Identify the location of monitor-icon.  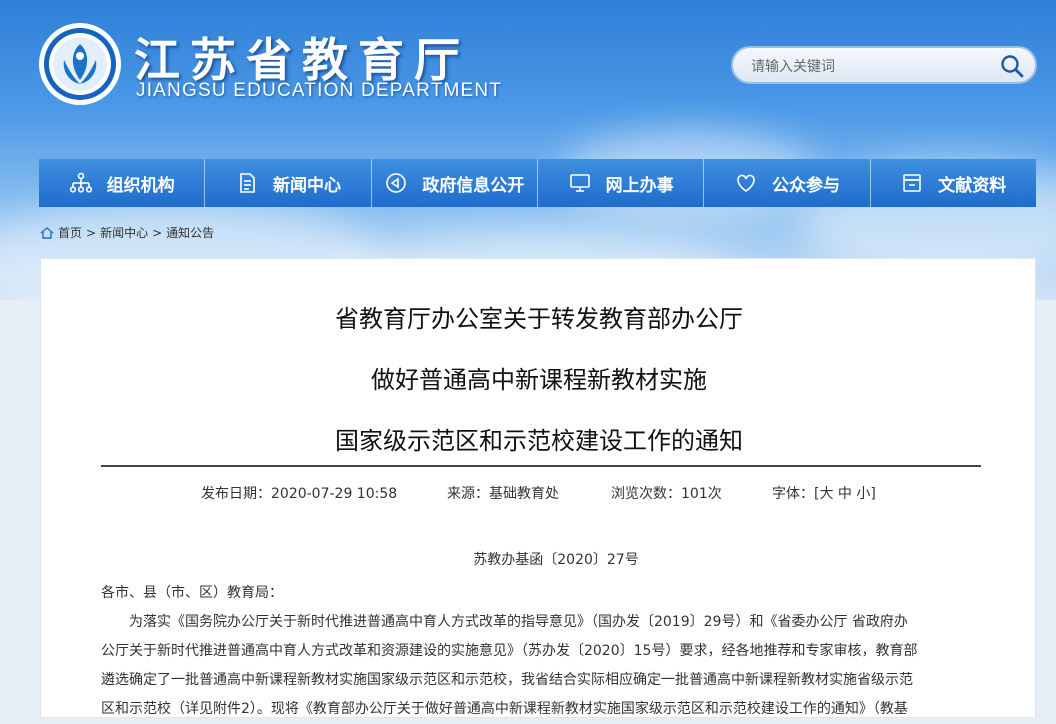
(579, 183).